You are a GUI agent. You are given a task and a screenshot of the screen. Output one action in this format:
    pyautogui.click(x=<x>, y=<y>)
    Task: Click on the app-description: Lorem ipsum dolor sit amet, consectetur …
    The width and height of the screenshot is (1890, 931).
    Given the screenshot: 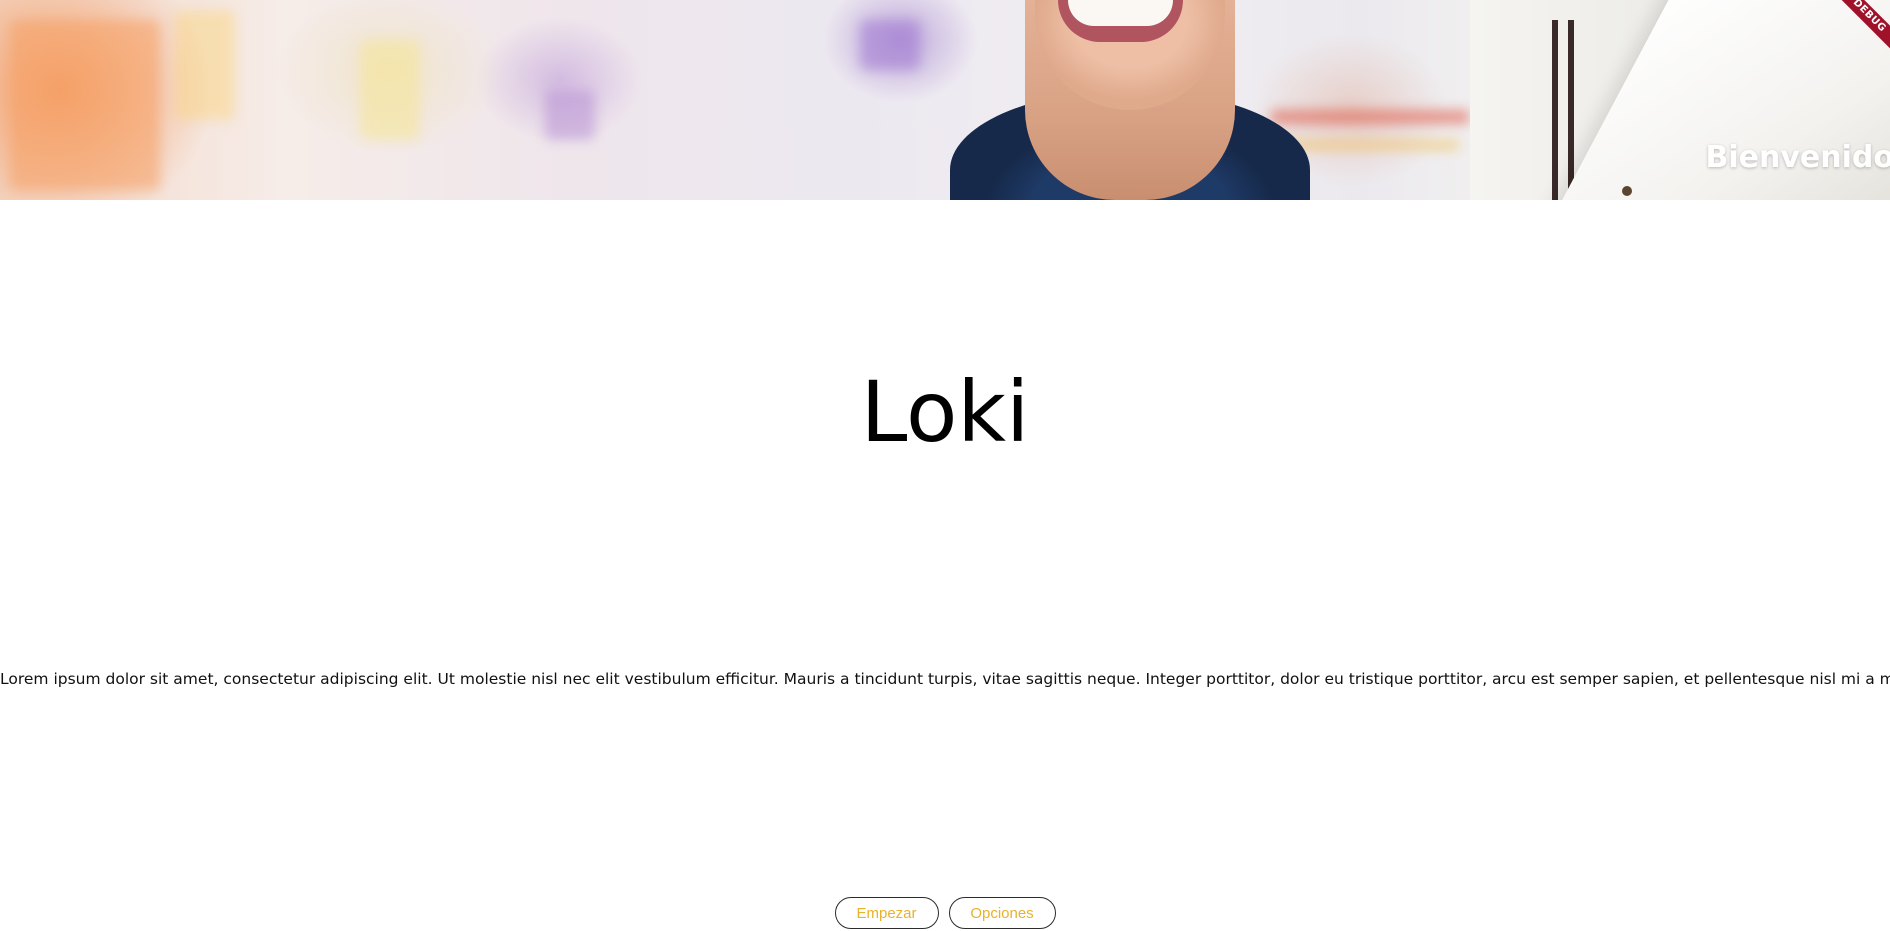 What is the action you would take?
    pyautogui.click(x=945, y=679)
    